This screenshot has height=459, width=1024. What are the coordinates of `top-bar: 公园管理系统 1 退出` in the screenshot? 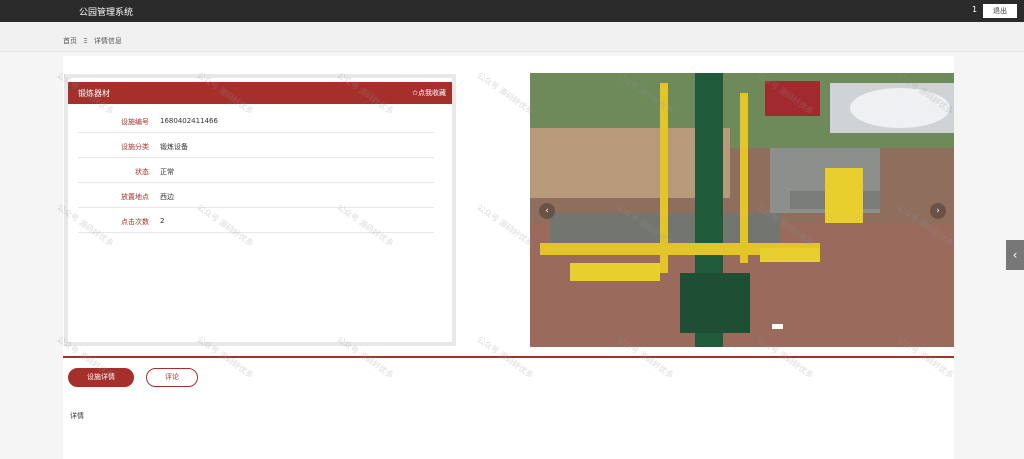 It's located at (512, 11).